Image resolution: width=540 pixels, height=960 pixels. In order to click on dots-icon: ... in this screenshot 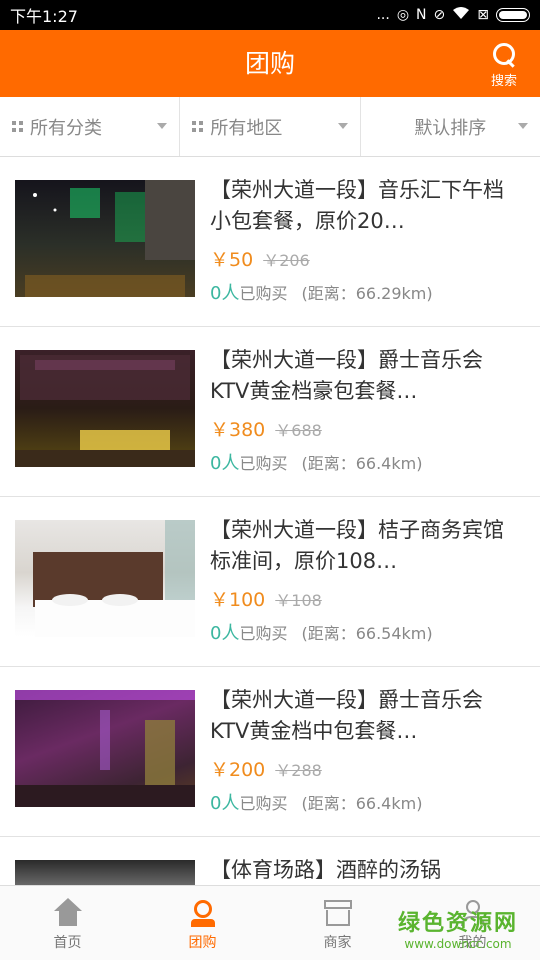, I will do `click(383, 15)`.